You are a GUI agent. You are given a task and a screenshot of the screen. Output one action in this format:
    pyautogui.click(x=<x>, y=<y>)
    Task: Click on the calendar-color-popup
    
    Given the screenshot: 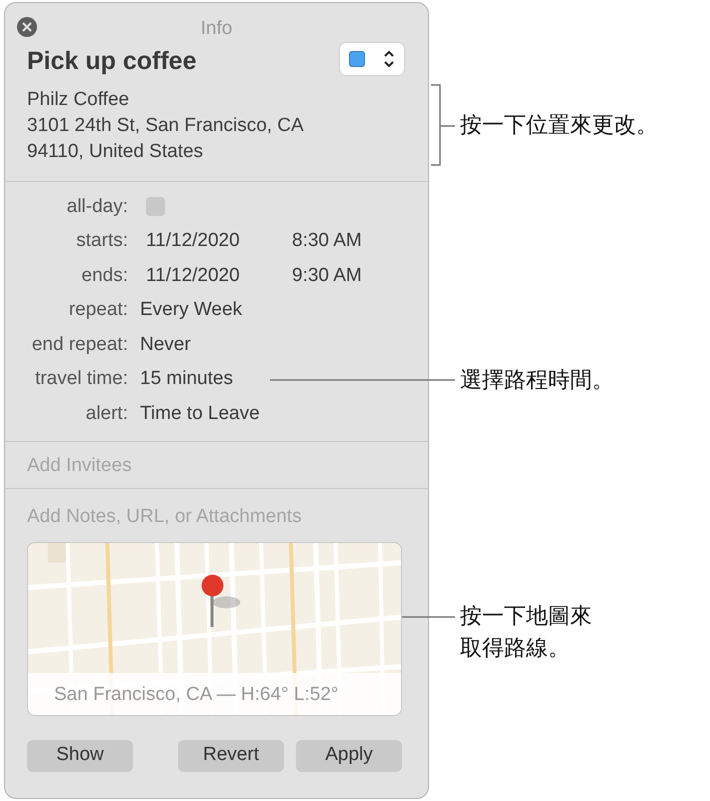 What is the action you would take?
    pyautogui.click(x=372, y=59)
    